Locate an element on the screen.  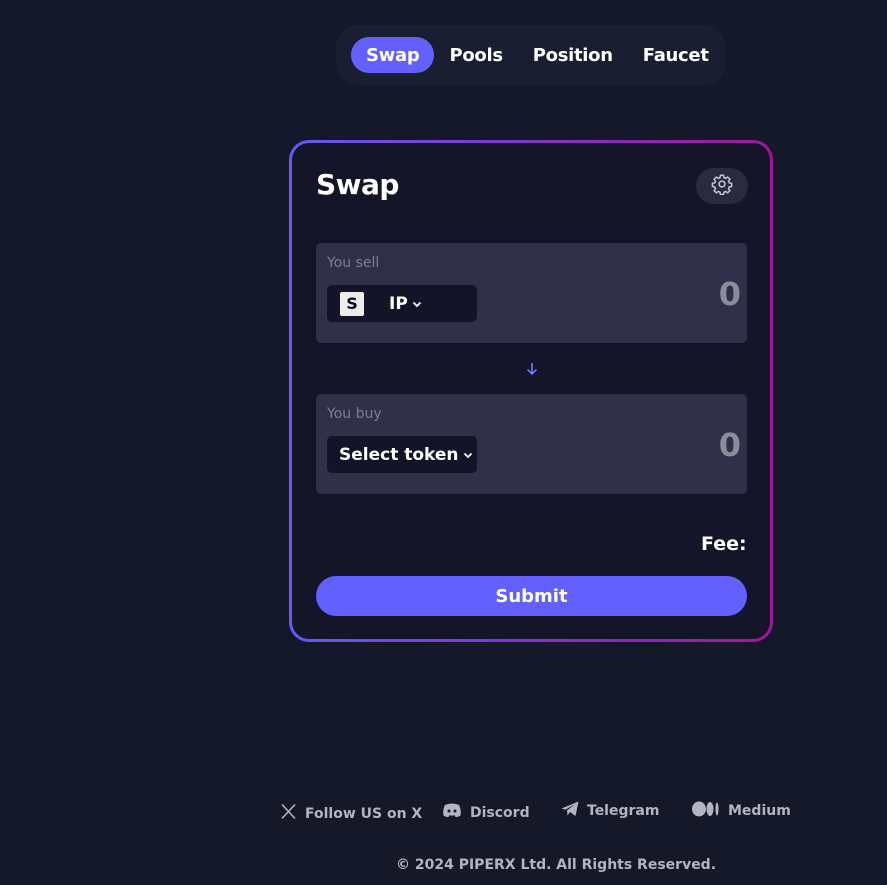
sell-token-label: IP is located at coordinates (398, 303).